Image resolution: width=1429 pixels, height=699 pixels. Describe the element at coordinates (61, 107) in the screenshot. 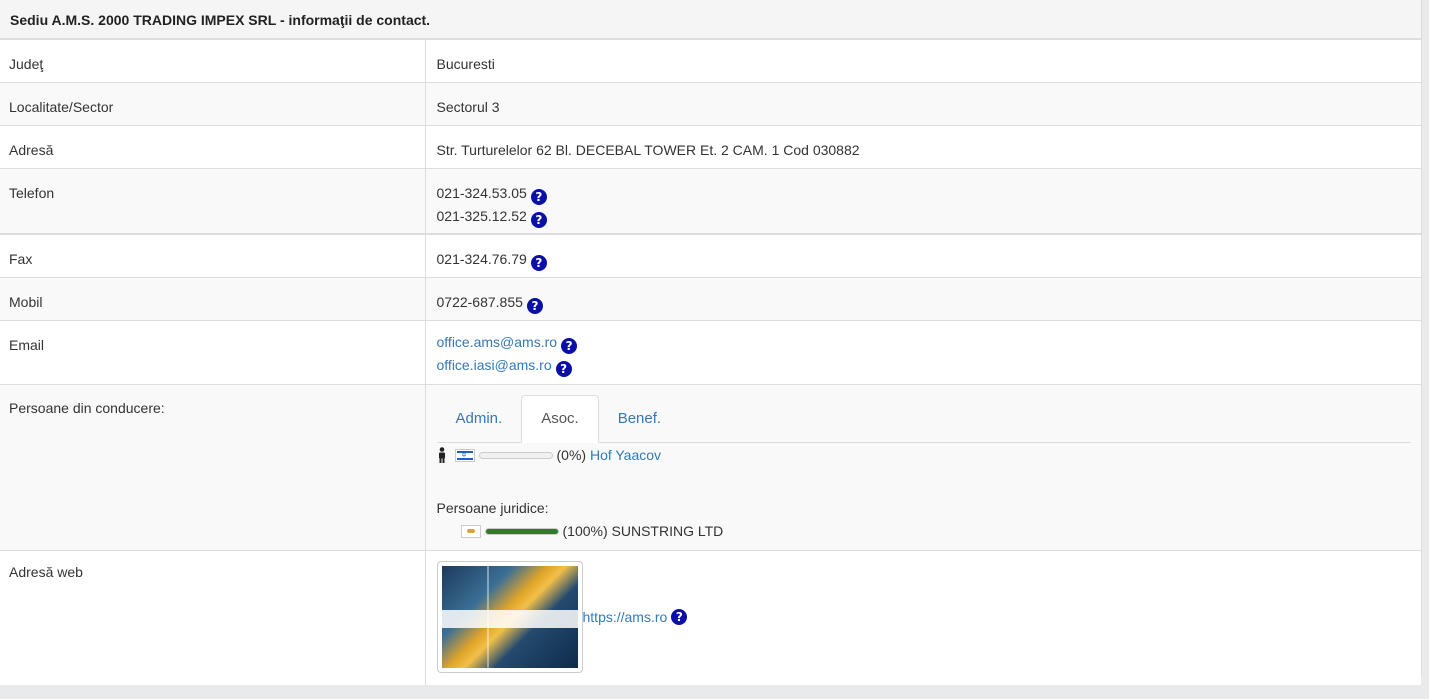

I see `label-localitate: Localitate/Sector` at that location.